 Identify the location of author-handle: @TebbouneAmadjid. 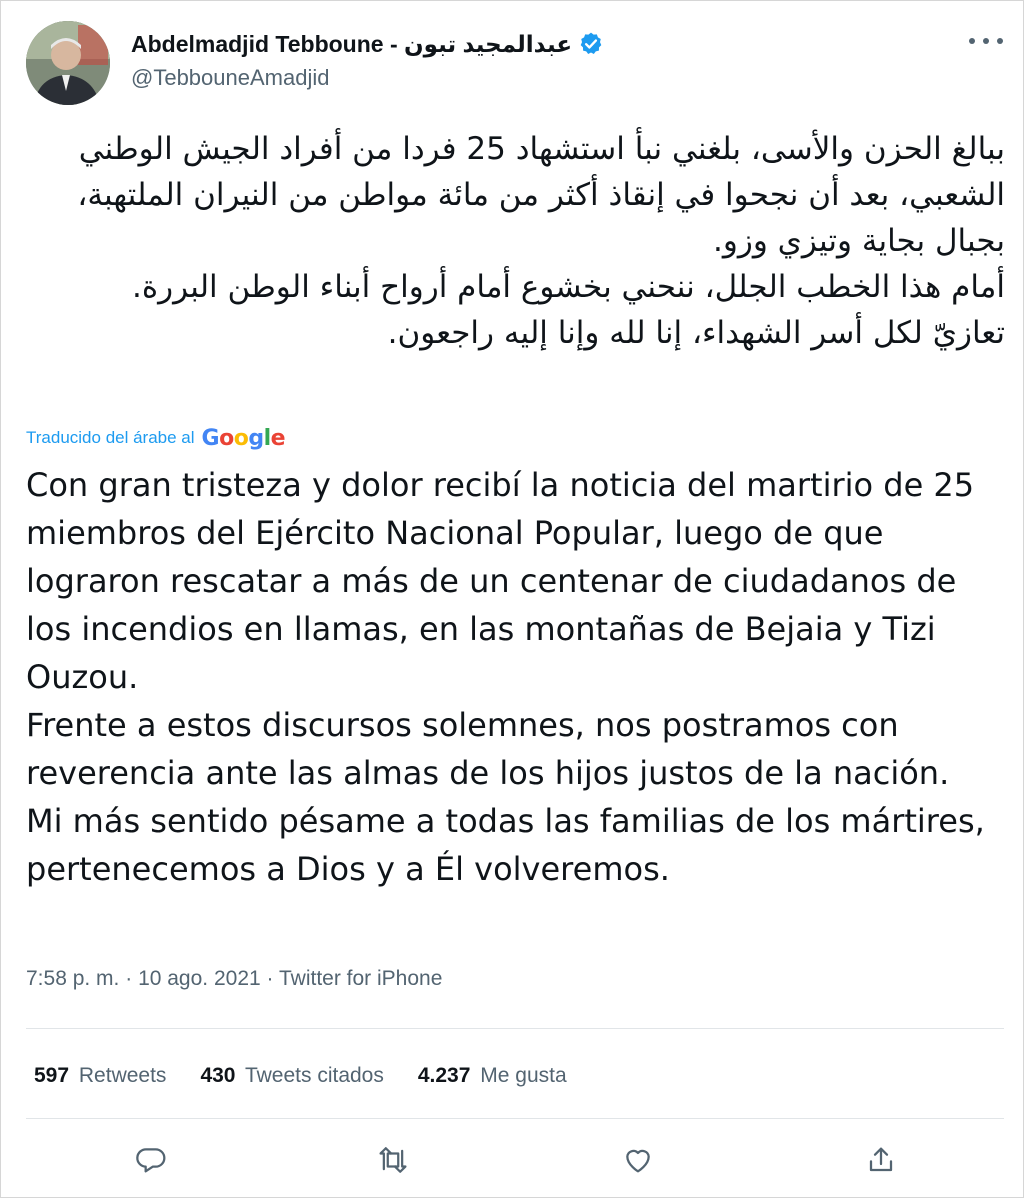
(230, 78).